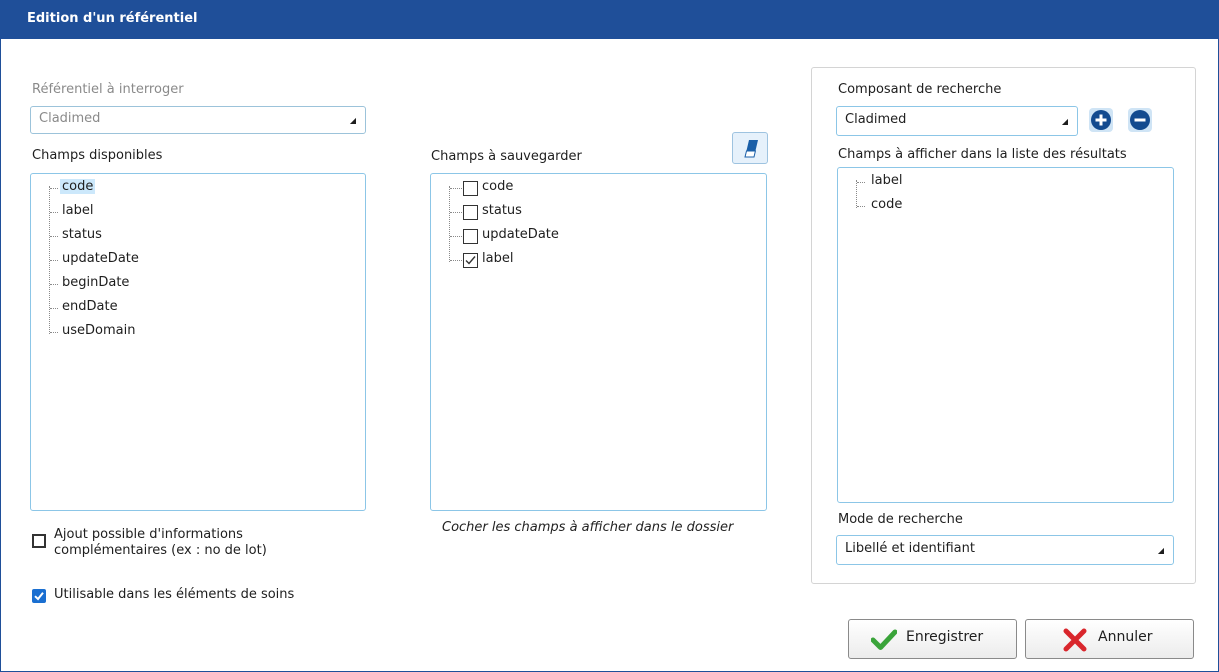 The width and height of the screenshot is (1219, 672). I want to click on window-title: Edition d'un référentiel, so click(112, 18).